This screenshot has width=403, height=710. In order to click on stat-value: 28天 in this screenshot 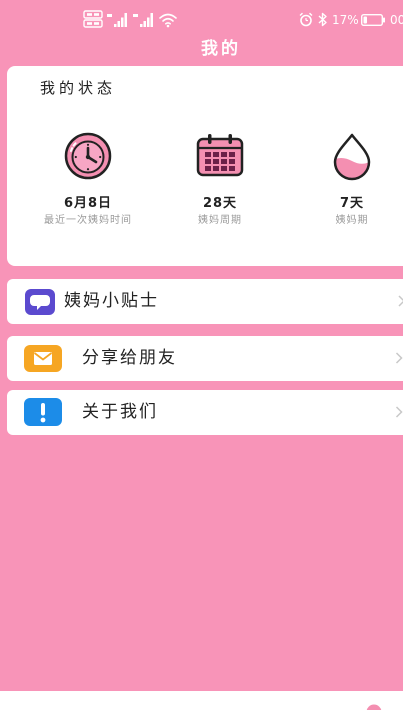, I will do `click(220, 203)`.